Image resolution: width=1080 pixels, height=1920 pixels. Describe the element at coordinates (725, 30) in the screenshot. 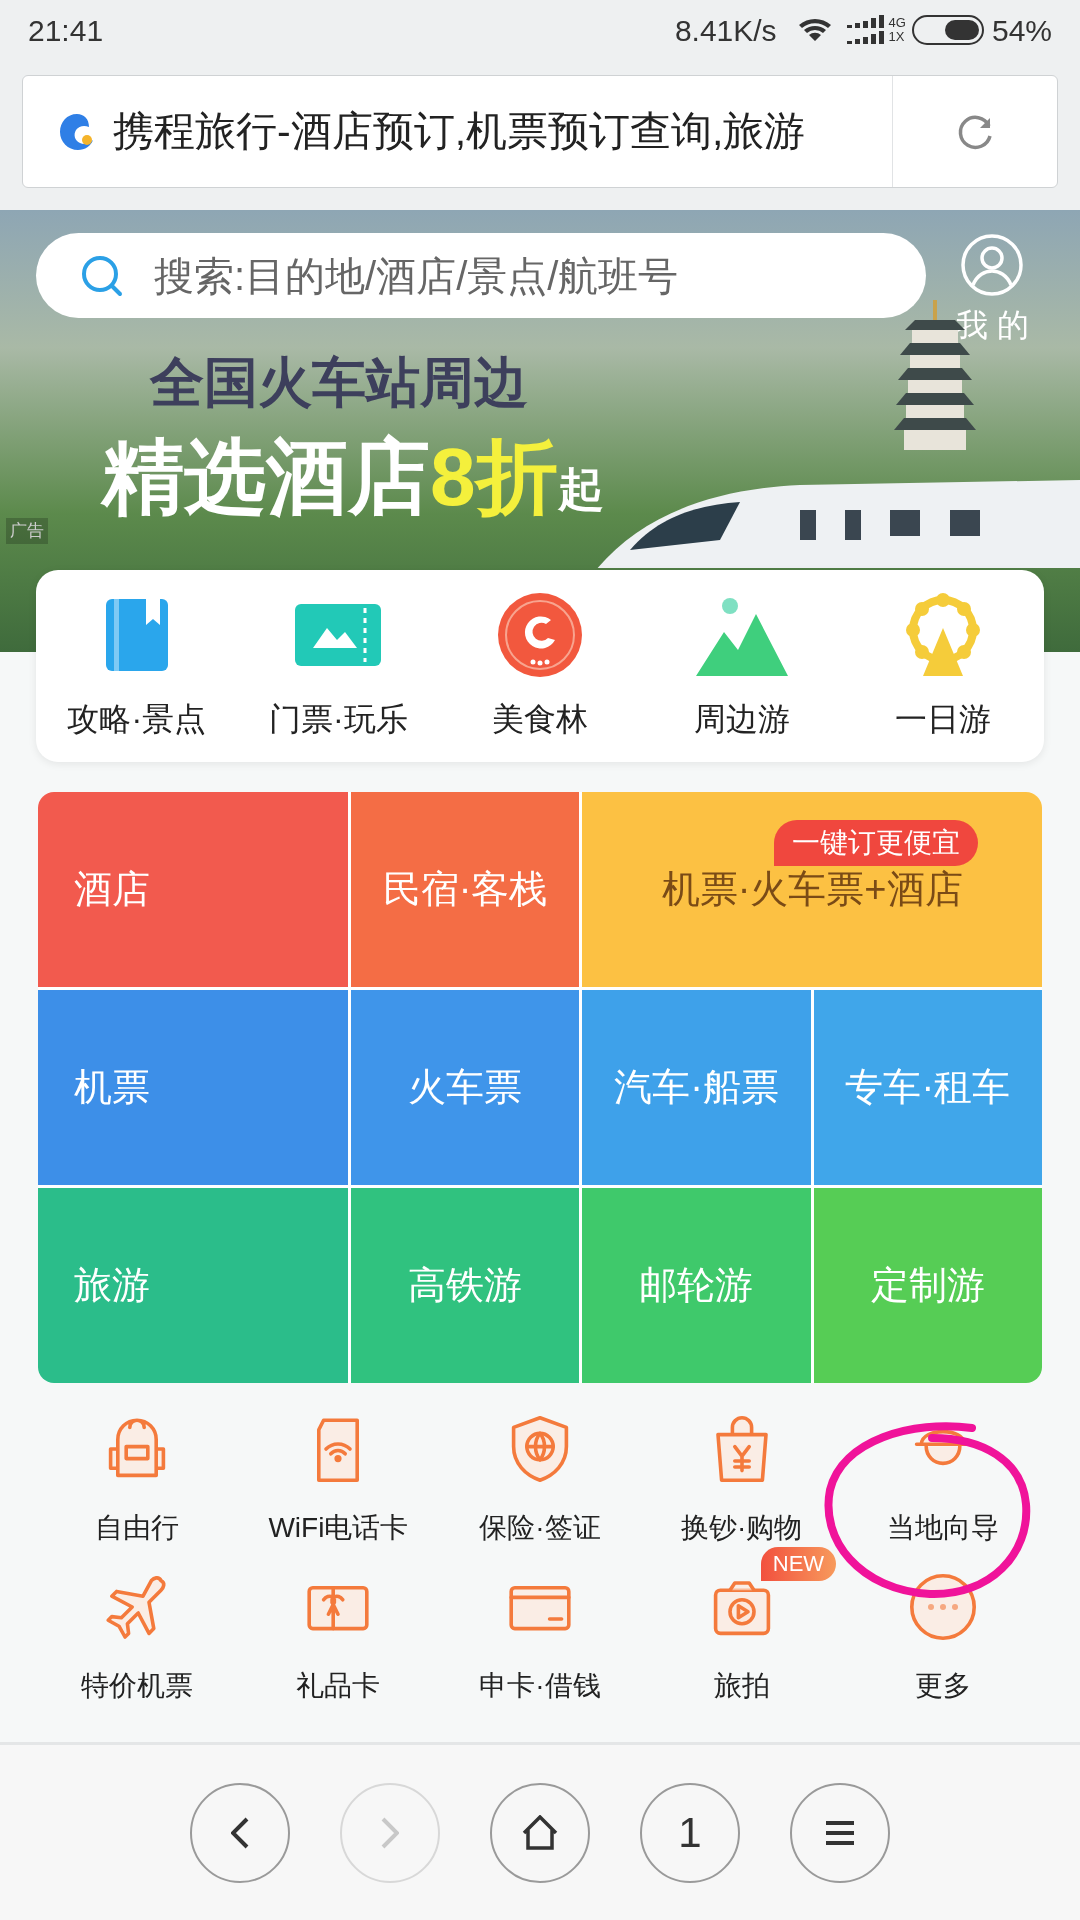

I see `network-speed: 8.41K/s` at that location.